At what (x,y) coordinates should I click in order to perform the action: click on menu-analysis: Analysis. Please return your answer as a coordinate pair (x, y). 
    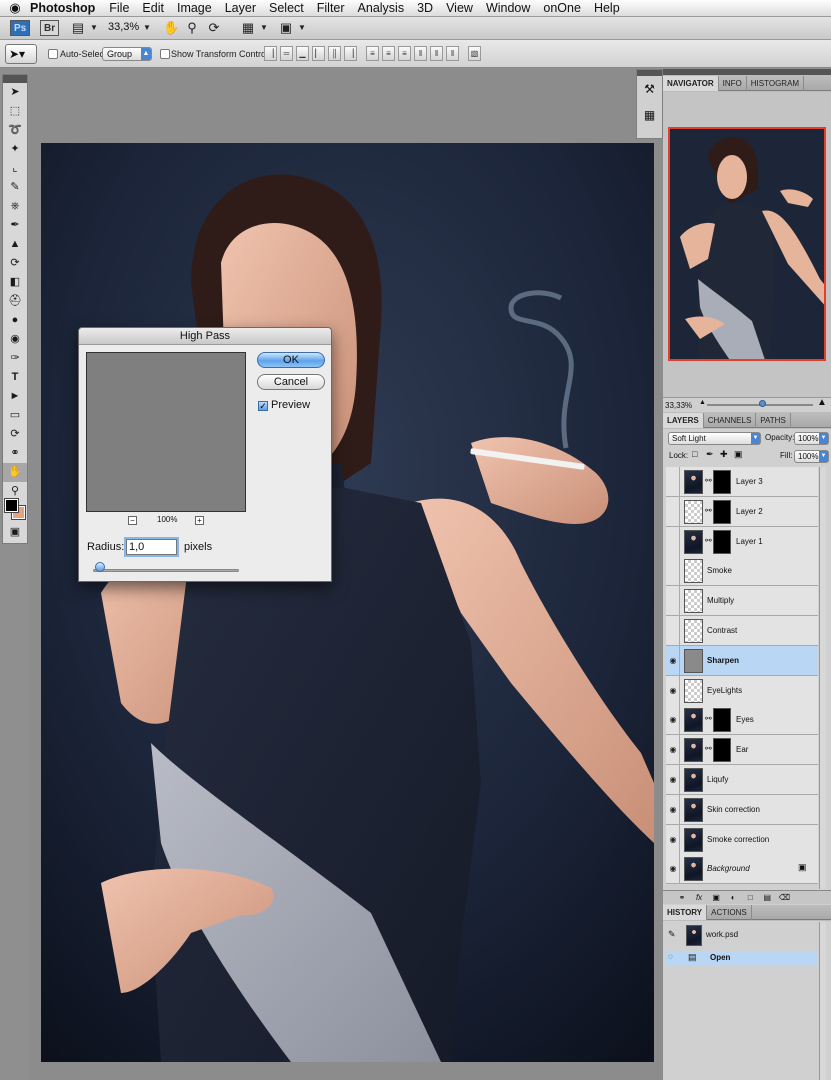
    Looking at the image, I should click on (381, 8).